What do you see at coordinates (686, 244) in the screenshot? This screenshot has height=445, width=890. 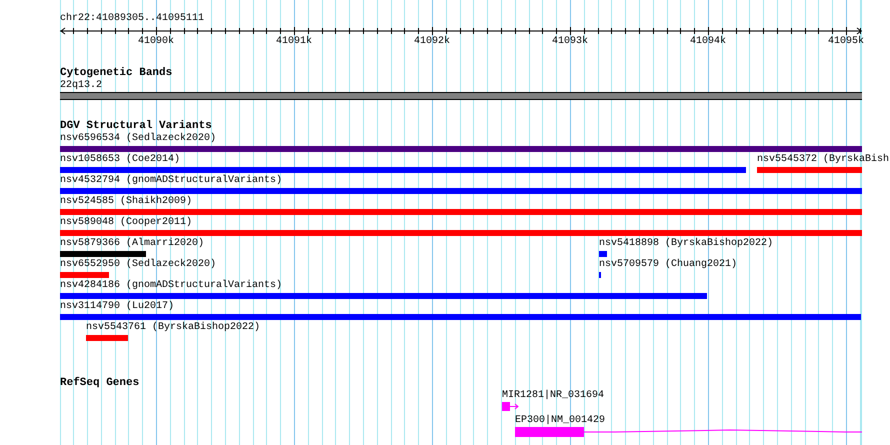 I see `variant-label: nsv5418898 (ByrskaBishop2022)` at bounding box center [686, 244].